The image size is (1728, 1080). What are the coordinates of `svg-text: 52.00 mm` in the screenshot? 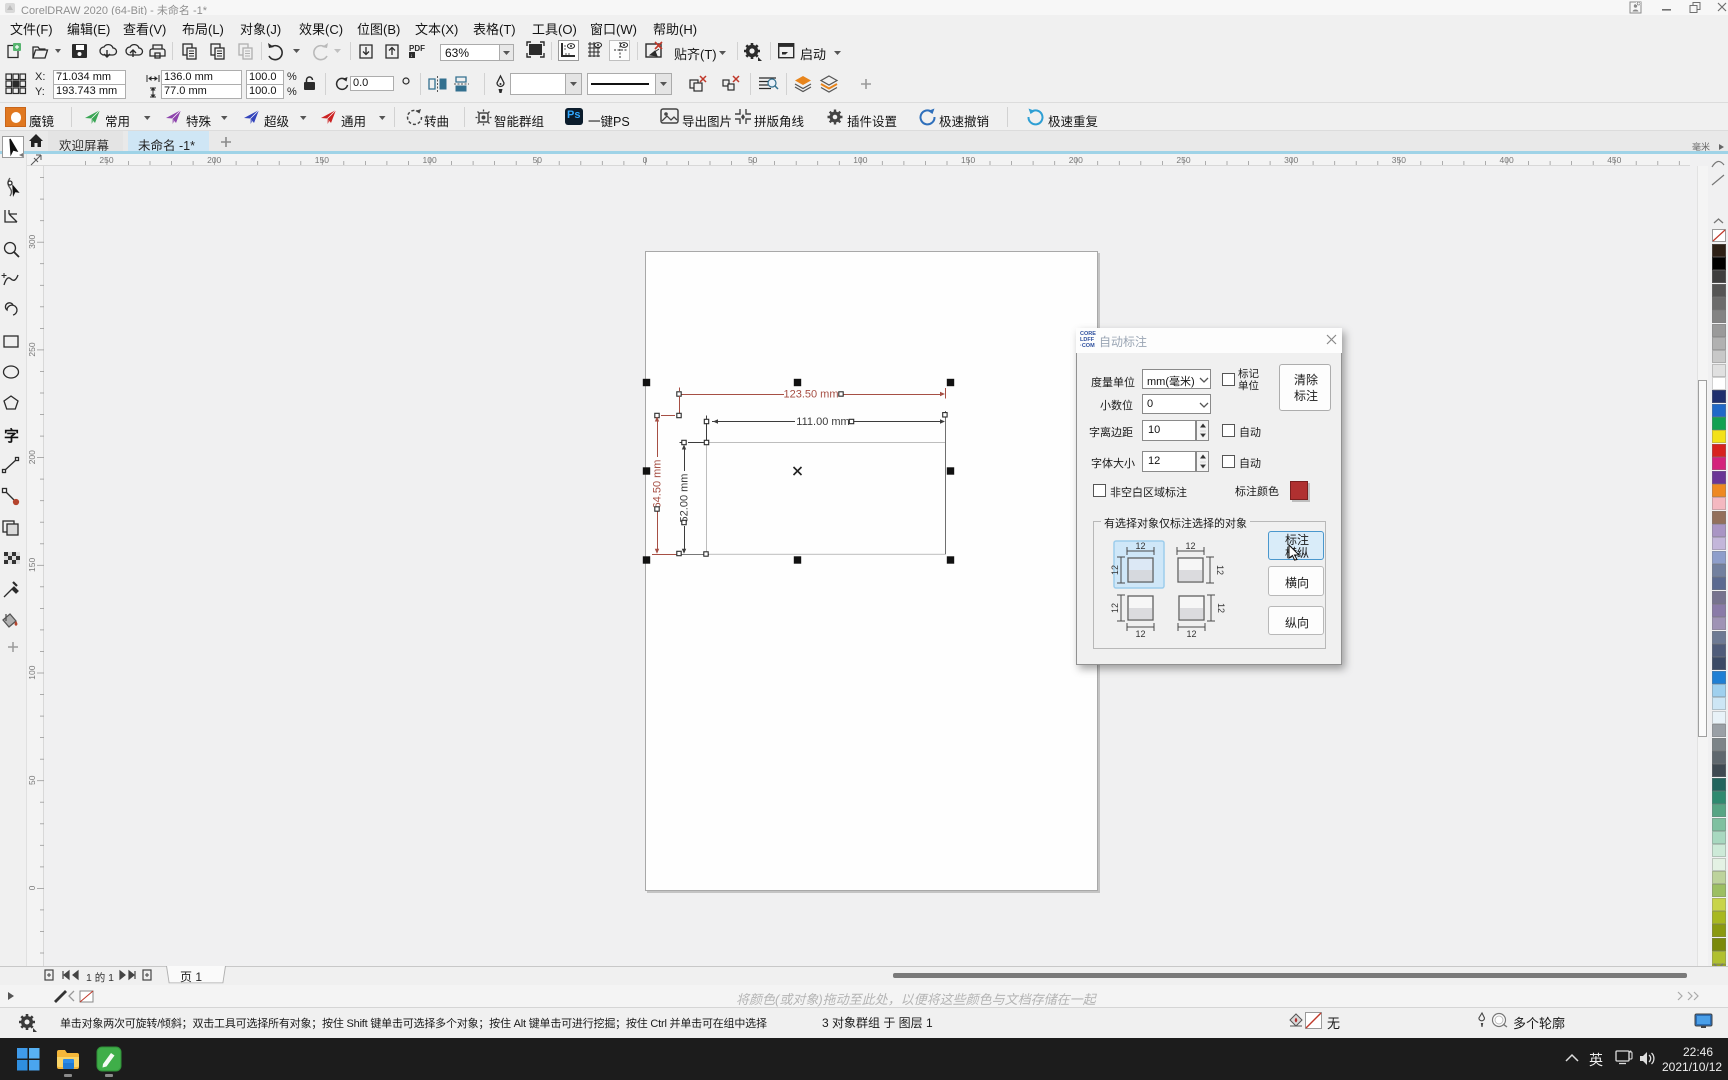 It's located at (685, 498).